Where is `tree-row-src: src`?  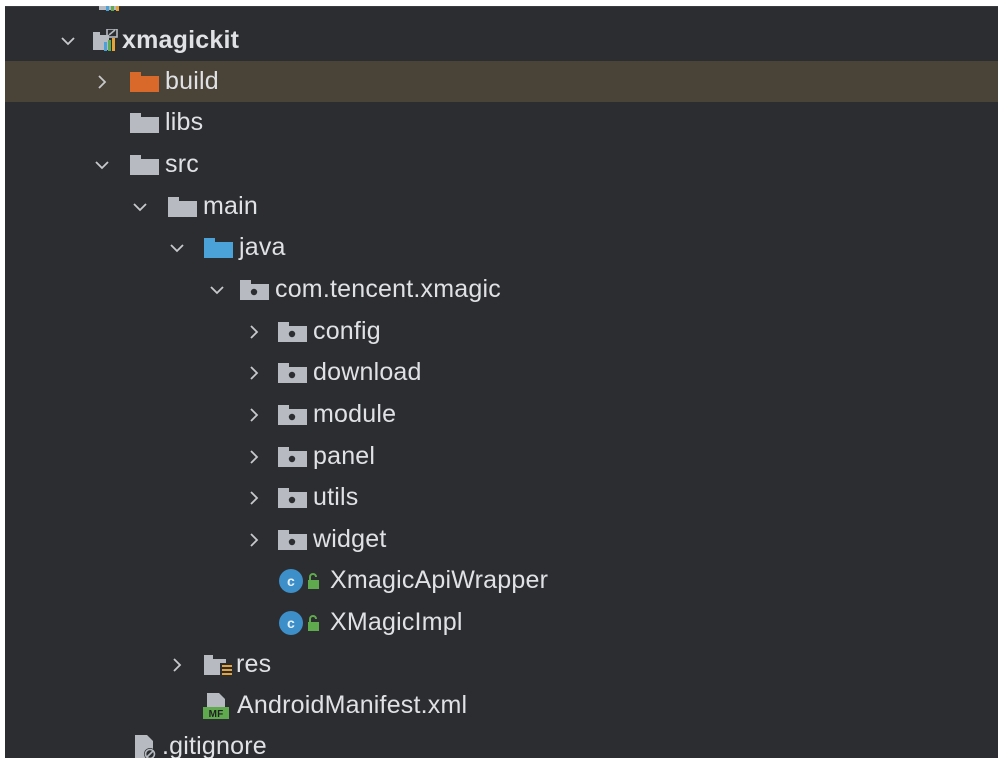
tree-row-src: src is located at coordinates (501, 164).